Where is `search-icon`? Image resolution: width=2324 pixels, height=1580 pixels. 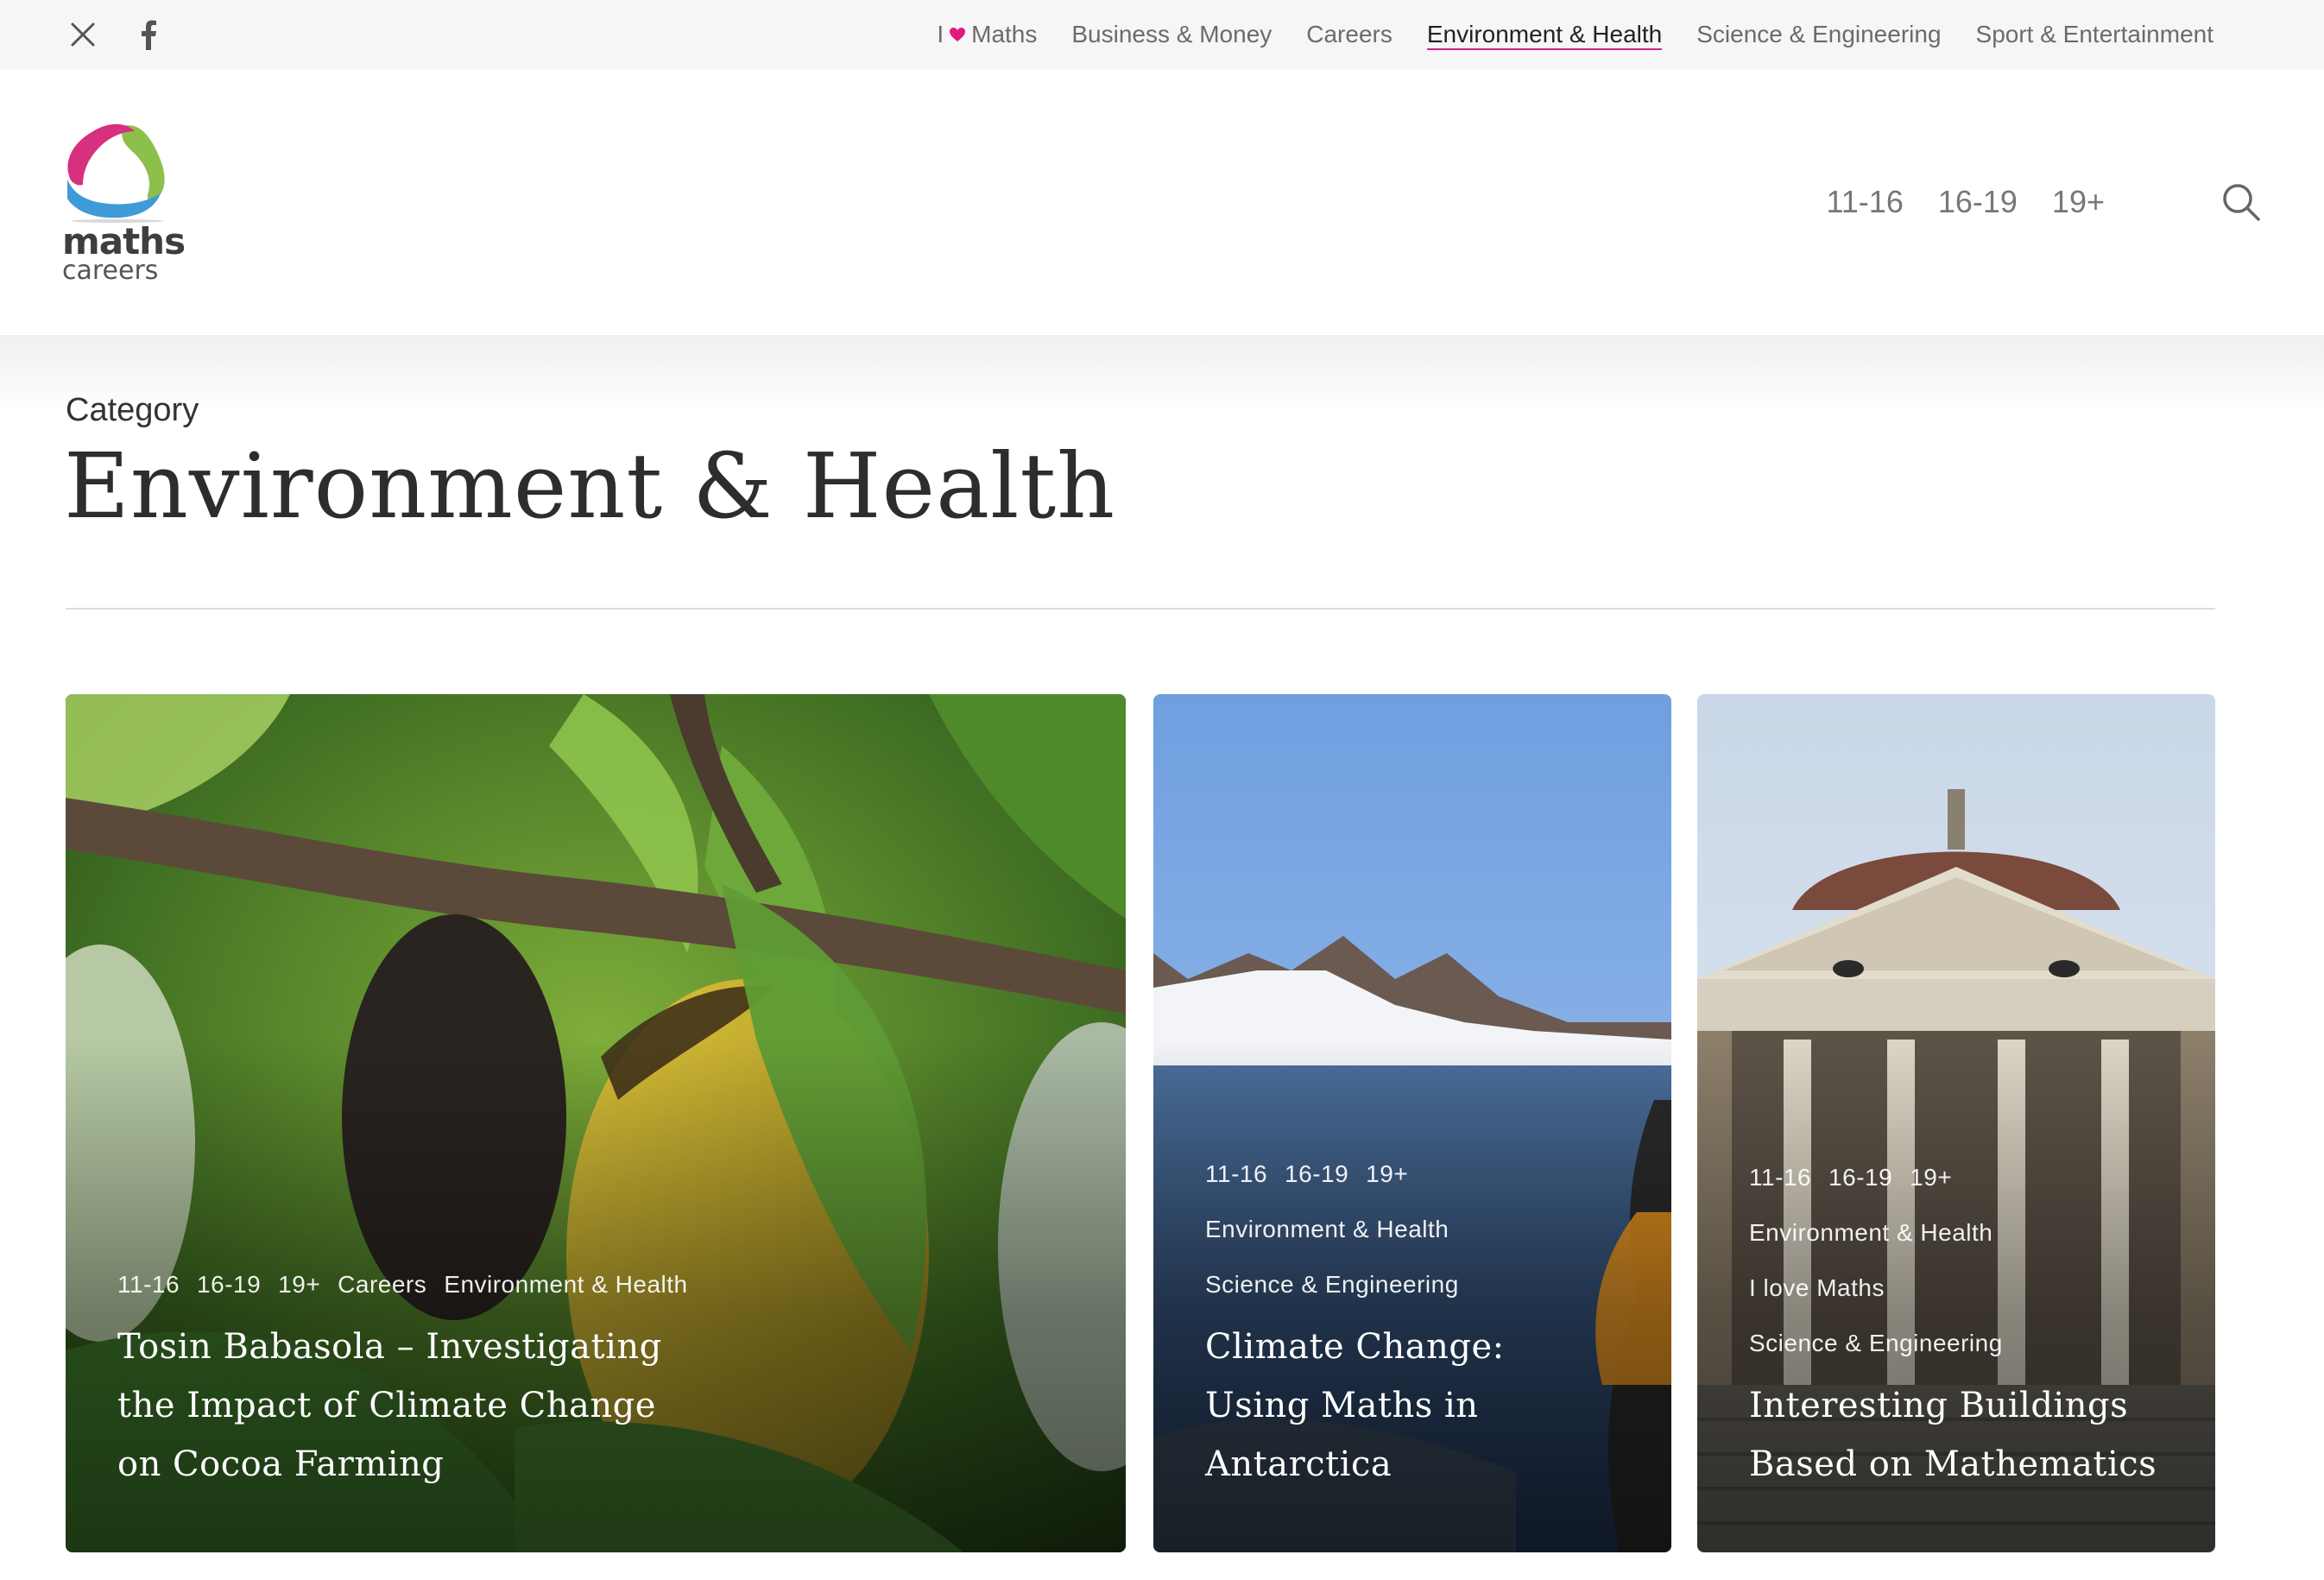 search-icon is located at coordinates (2242, 202).